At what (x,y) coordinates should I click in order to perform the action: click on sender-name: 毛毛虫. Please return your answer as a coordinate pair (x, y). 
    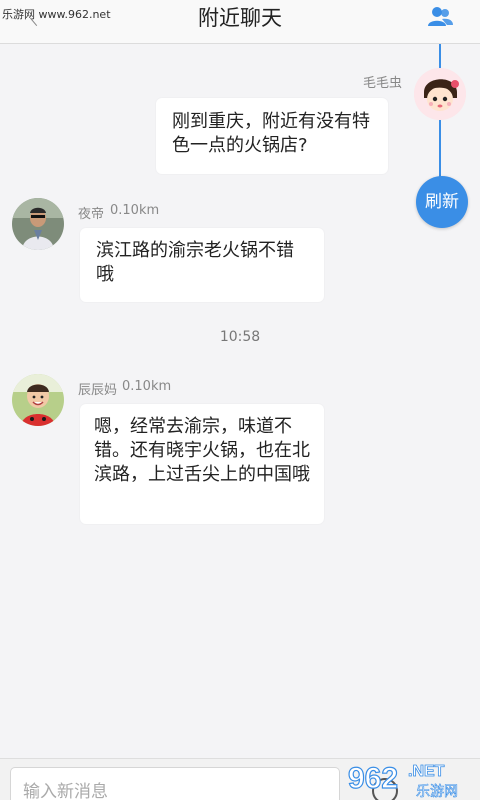
    Looking at the image, I should click on (383, 83).